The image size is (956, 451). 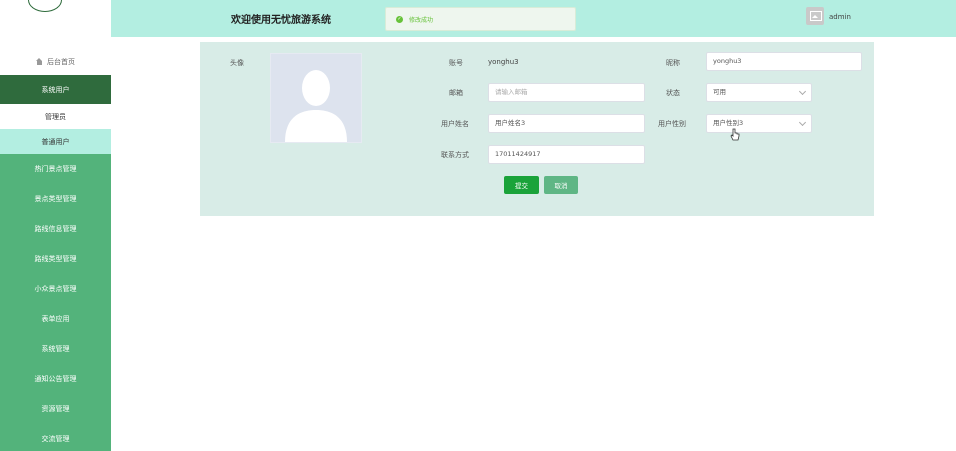 I want to click on sidebar-item-label: 通知公告管理, so click(x=55, y=379).